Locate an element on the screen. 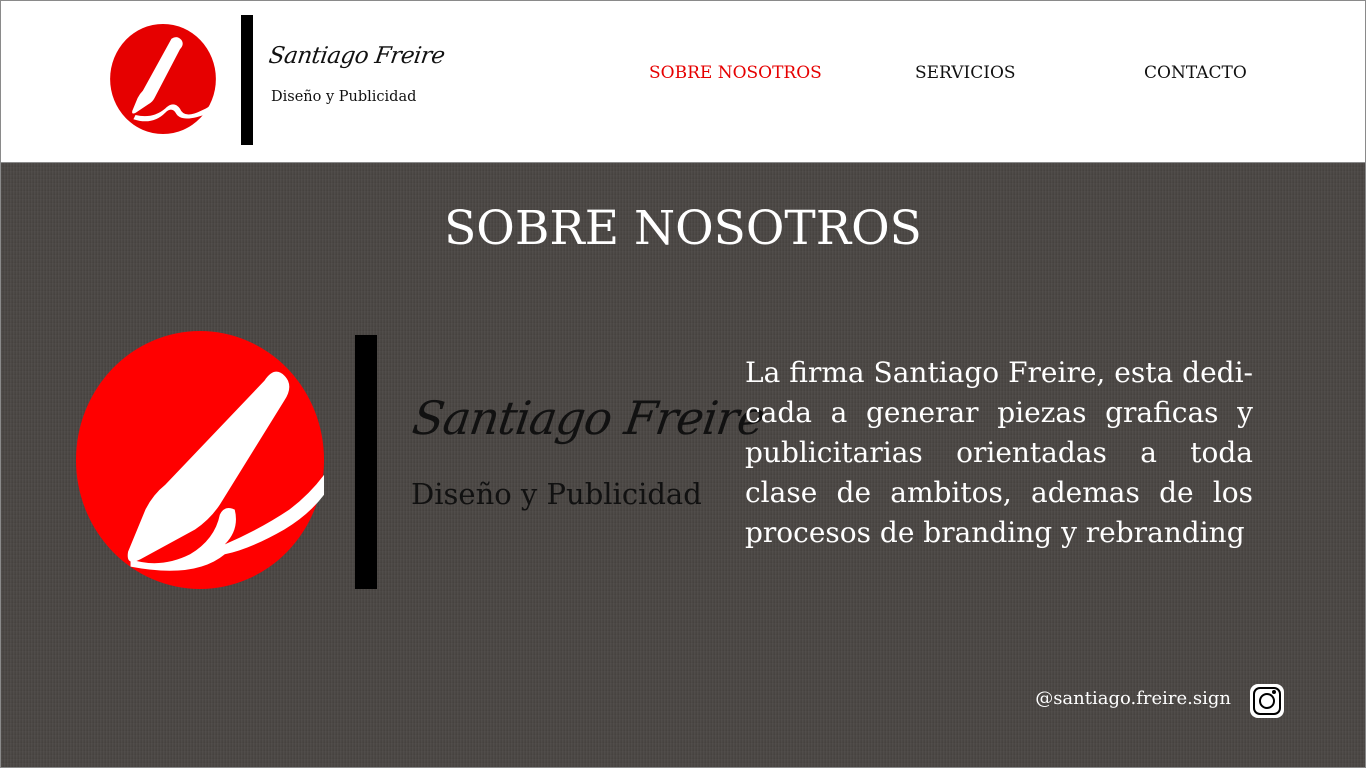 Image resolution: width=1366 pixels, height=768 pixels. instagram-handle: @santiago.freire.sign is located at coordinates (1133, 698).